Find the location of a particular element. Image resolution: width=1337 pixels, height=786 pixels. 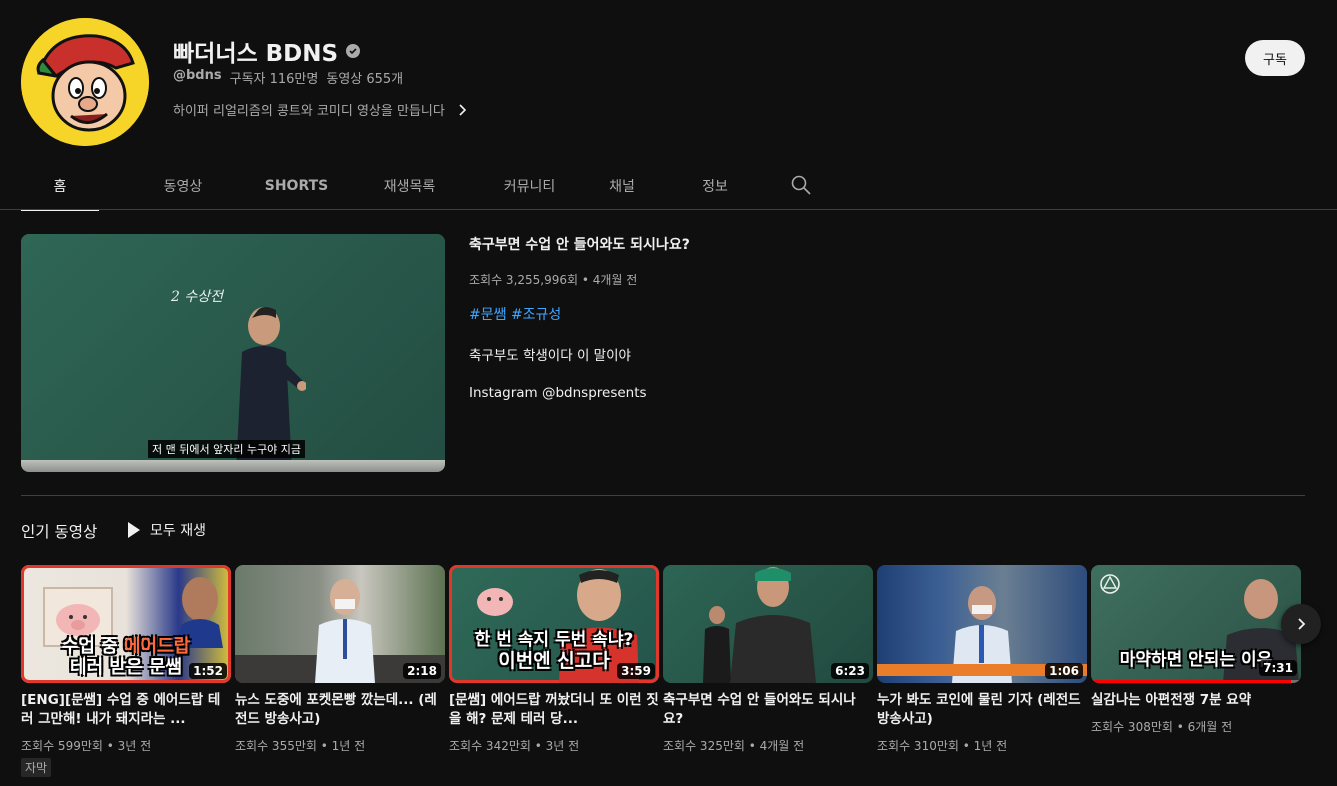

video-title: 누가 봐도 코인에 물린 기자 (레전드 방송사고) is located at coordinates (982, 710).